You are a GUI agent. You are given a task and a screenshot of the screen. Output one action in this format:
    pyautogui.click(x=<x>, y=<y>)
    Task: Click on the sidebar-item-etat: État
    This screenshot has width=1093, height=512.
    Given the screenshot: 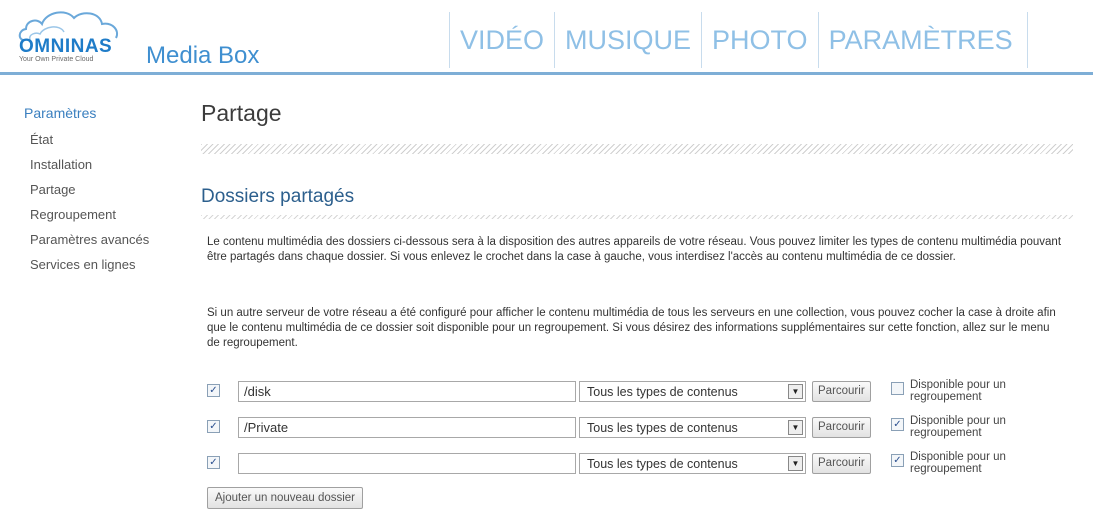 What is the action you would take?
    pyautogui.click(x=104, y=139)
    